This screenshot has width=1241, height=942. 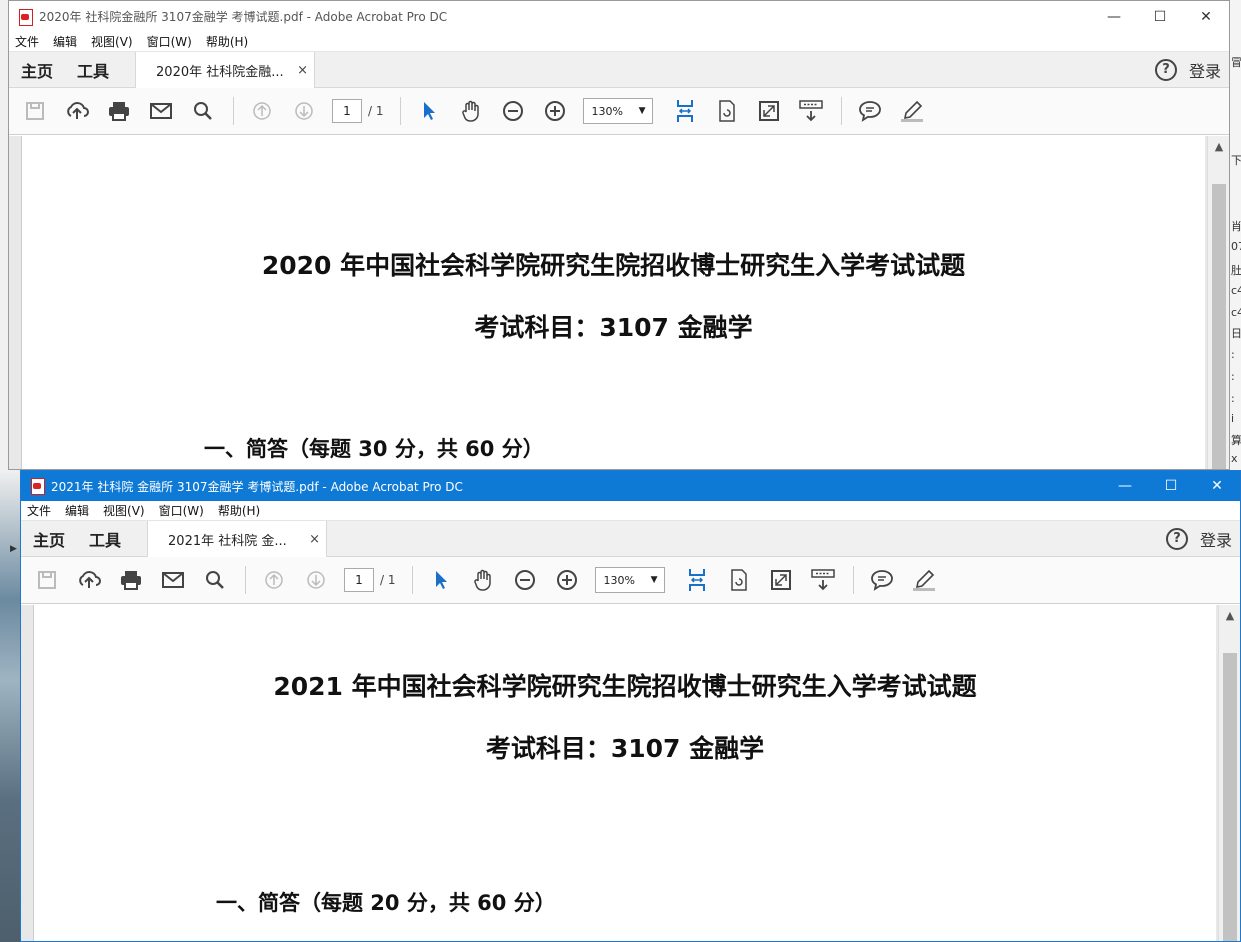 I want to click on edge-text: x, so click(x=1234, y=458).